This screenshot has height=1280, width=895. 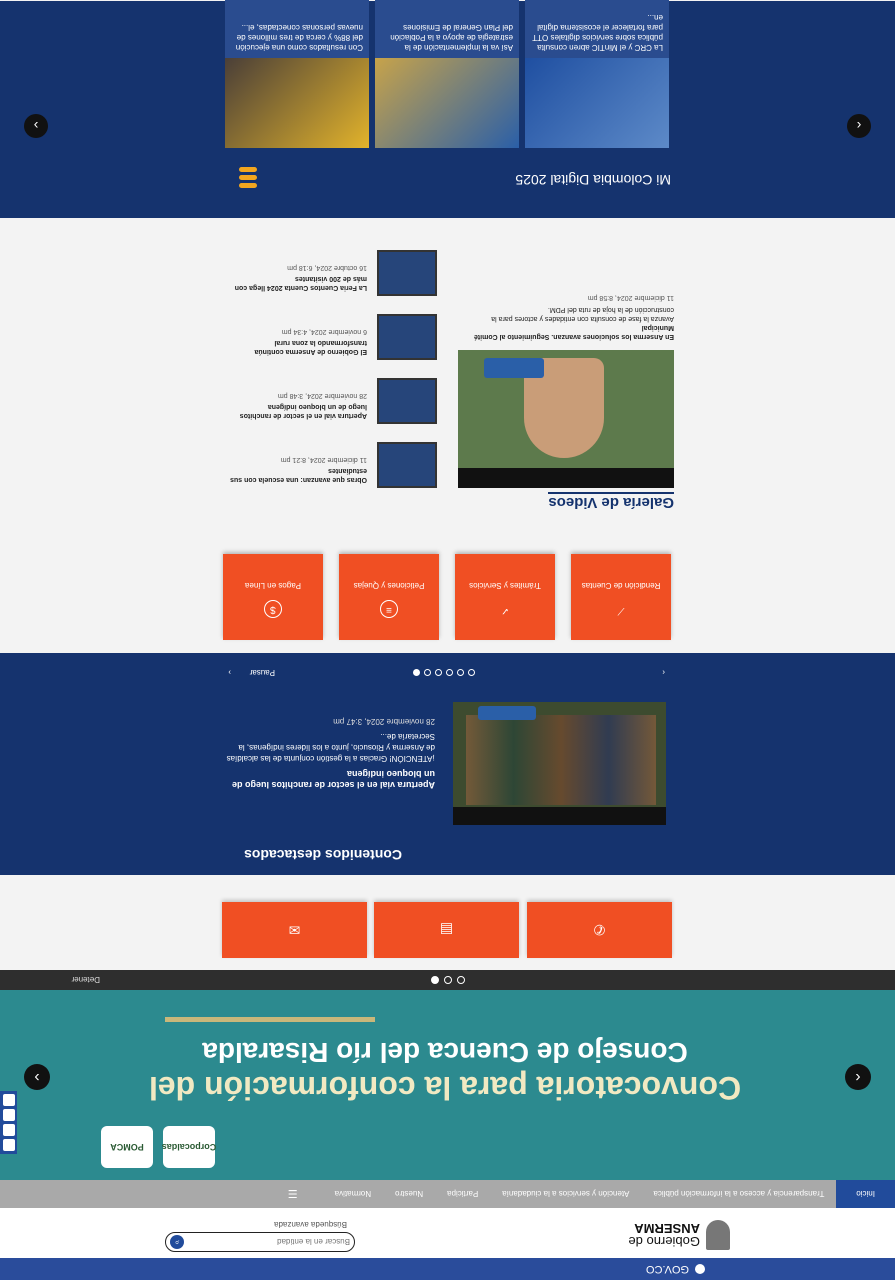 What do you see at coordinates (384, 721) in the screenshot?
I see `featured-item-date: 28 noviembre 2024, 3:47 pm` at bounding box center [384, 721].